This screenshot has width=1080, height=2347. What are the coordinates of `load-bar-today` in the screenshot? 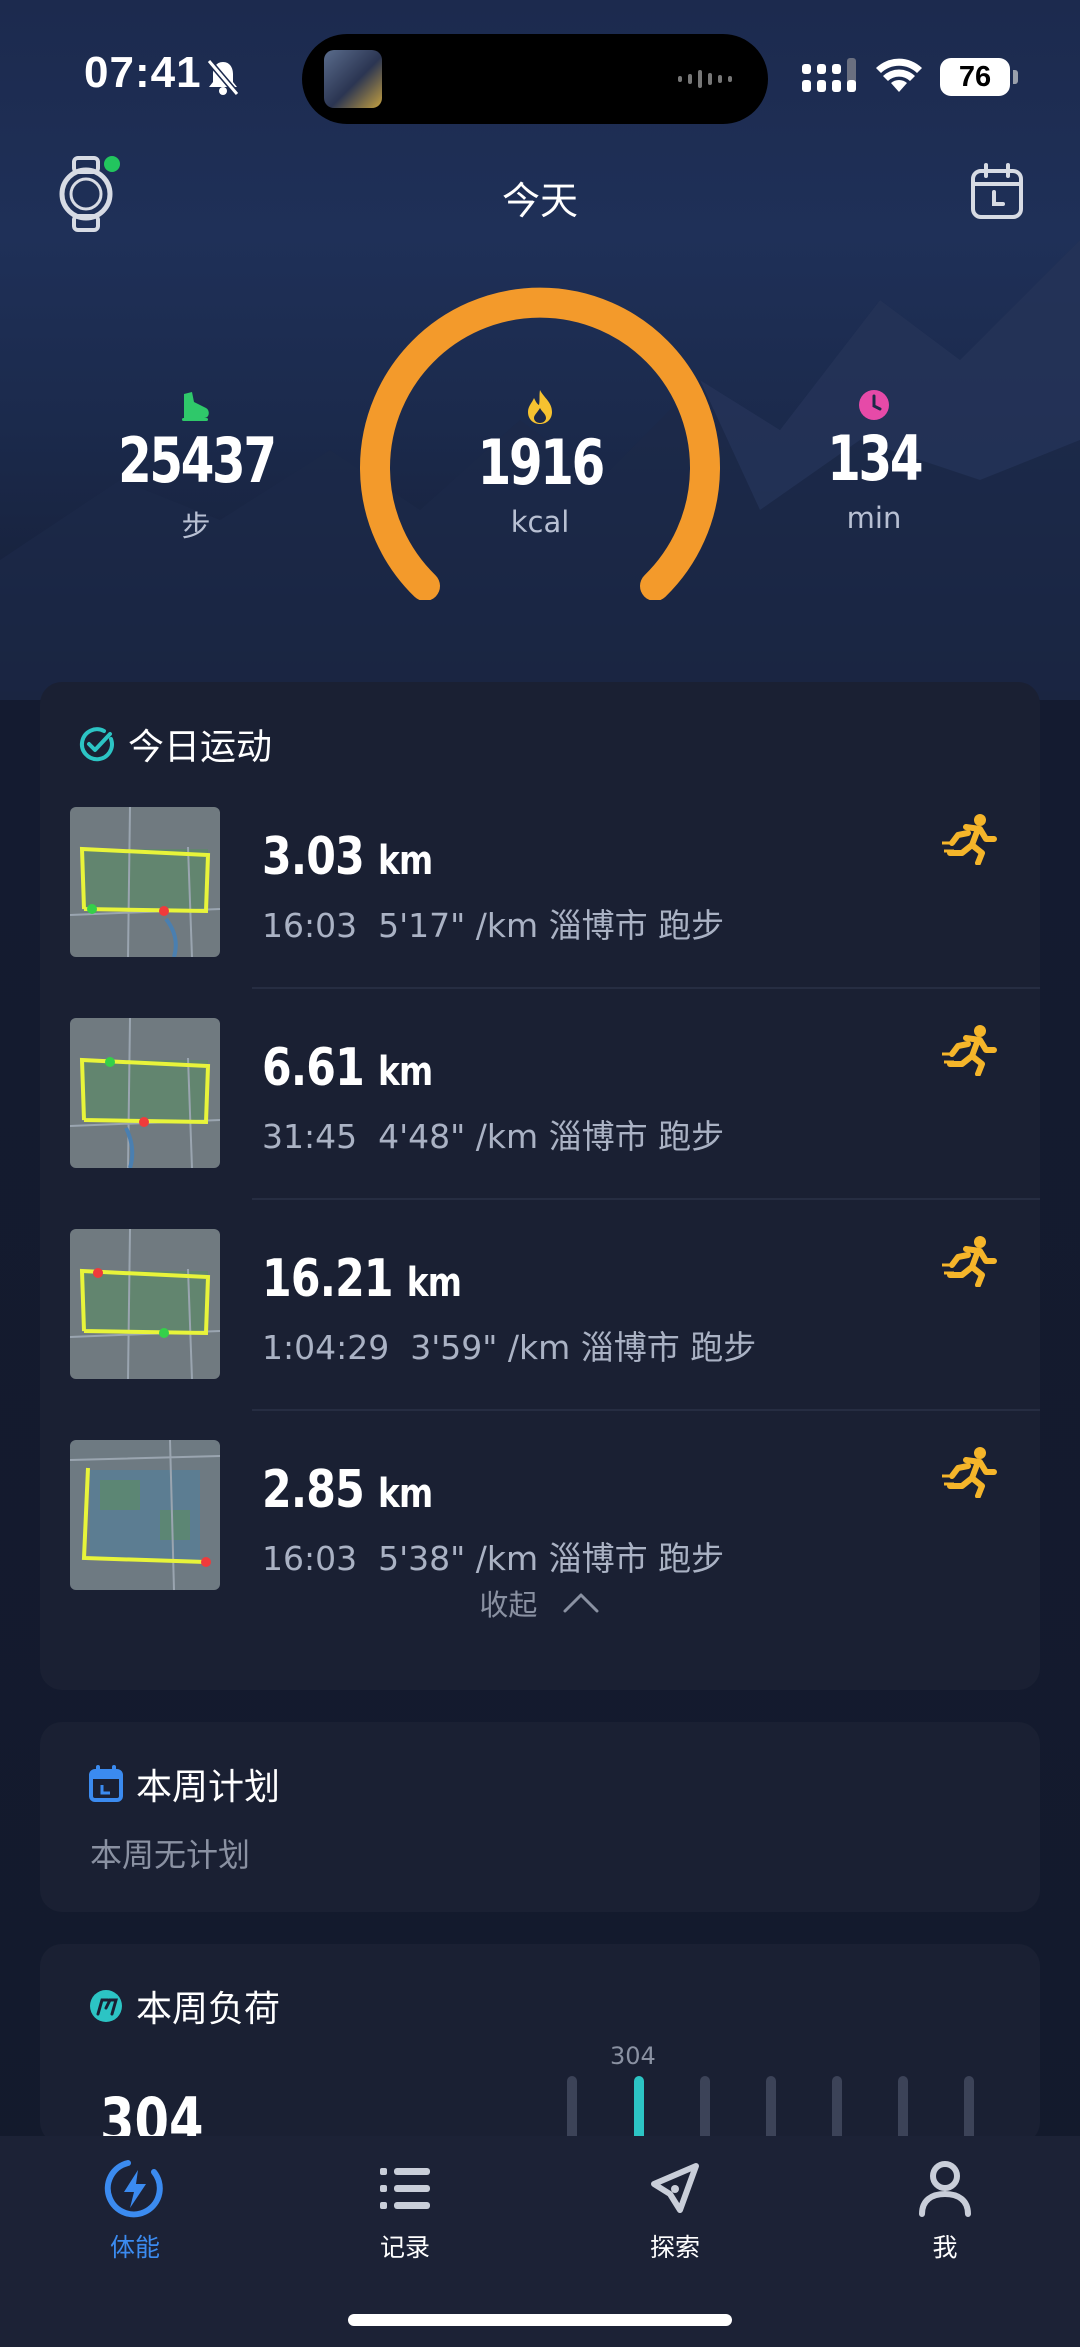 It's located at (639, 2110).